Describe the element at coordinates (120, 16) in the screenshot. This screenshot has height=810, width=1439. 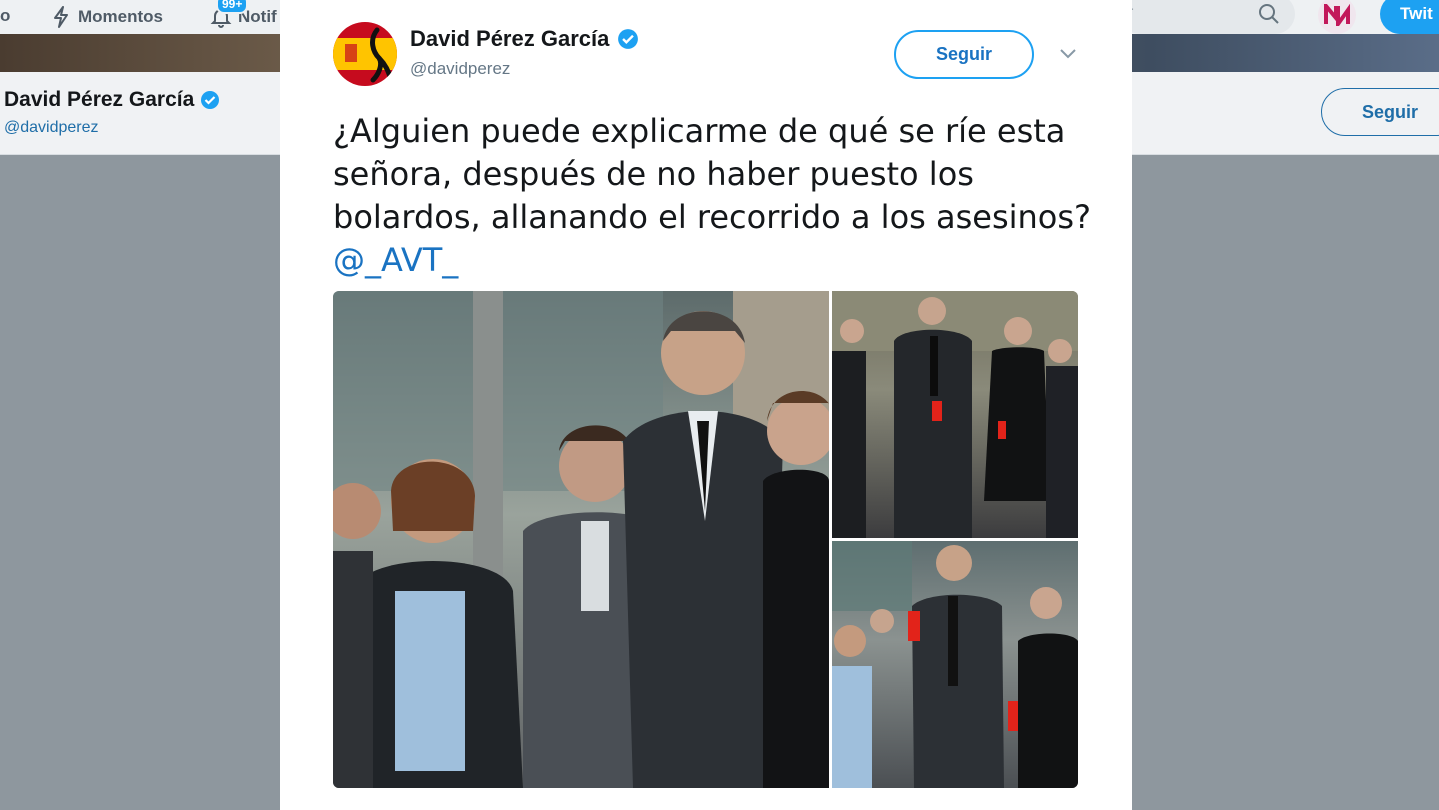
I see `nav-moments-label: Momentos` at that location.